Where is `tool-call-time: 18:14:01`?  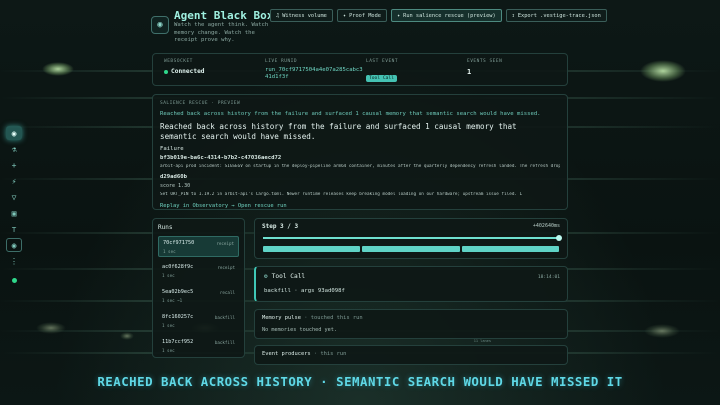
tool-call-time: 18:14:01 is located at coordinates (548, 277).